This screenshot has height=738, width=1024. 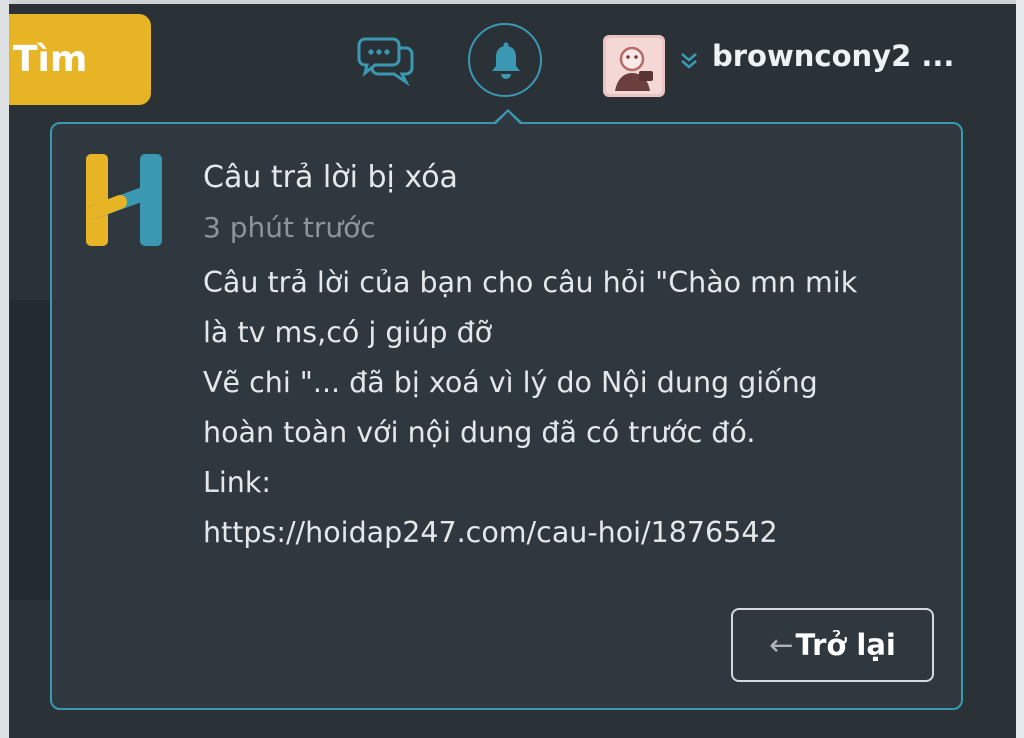 What do you see at coordinates (512, 2) in the screenshot?
I see `top-border` at bounding box center [512, 2].